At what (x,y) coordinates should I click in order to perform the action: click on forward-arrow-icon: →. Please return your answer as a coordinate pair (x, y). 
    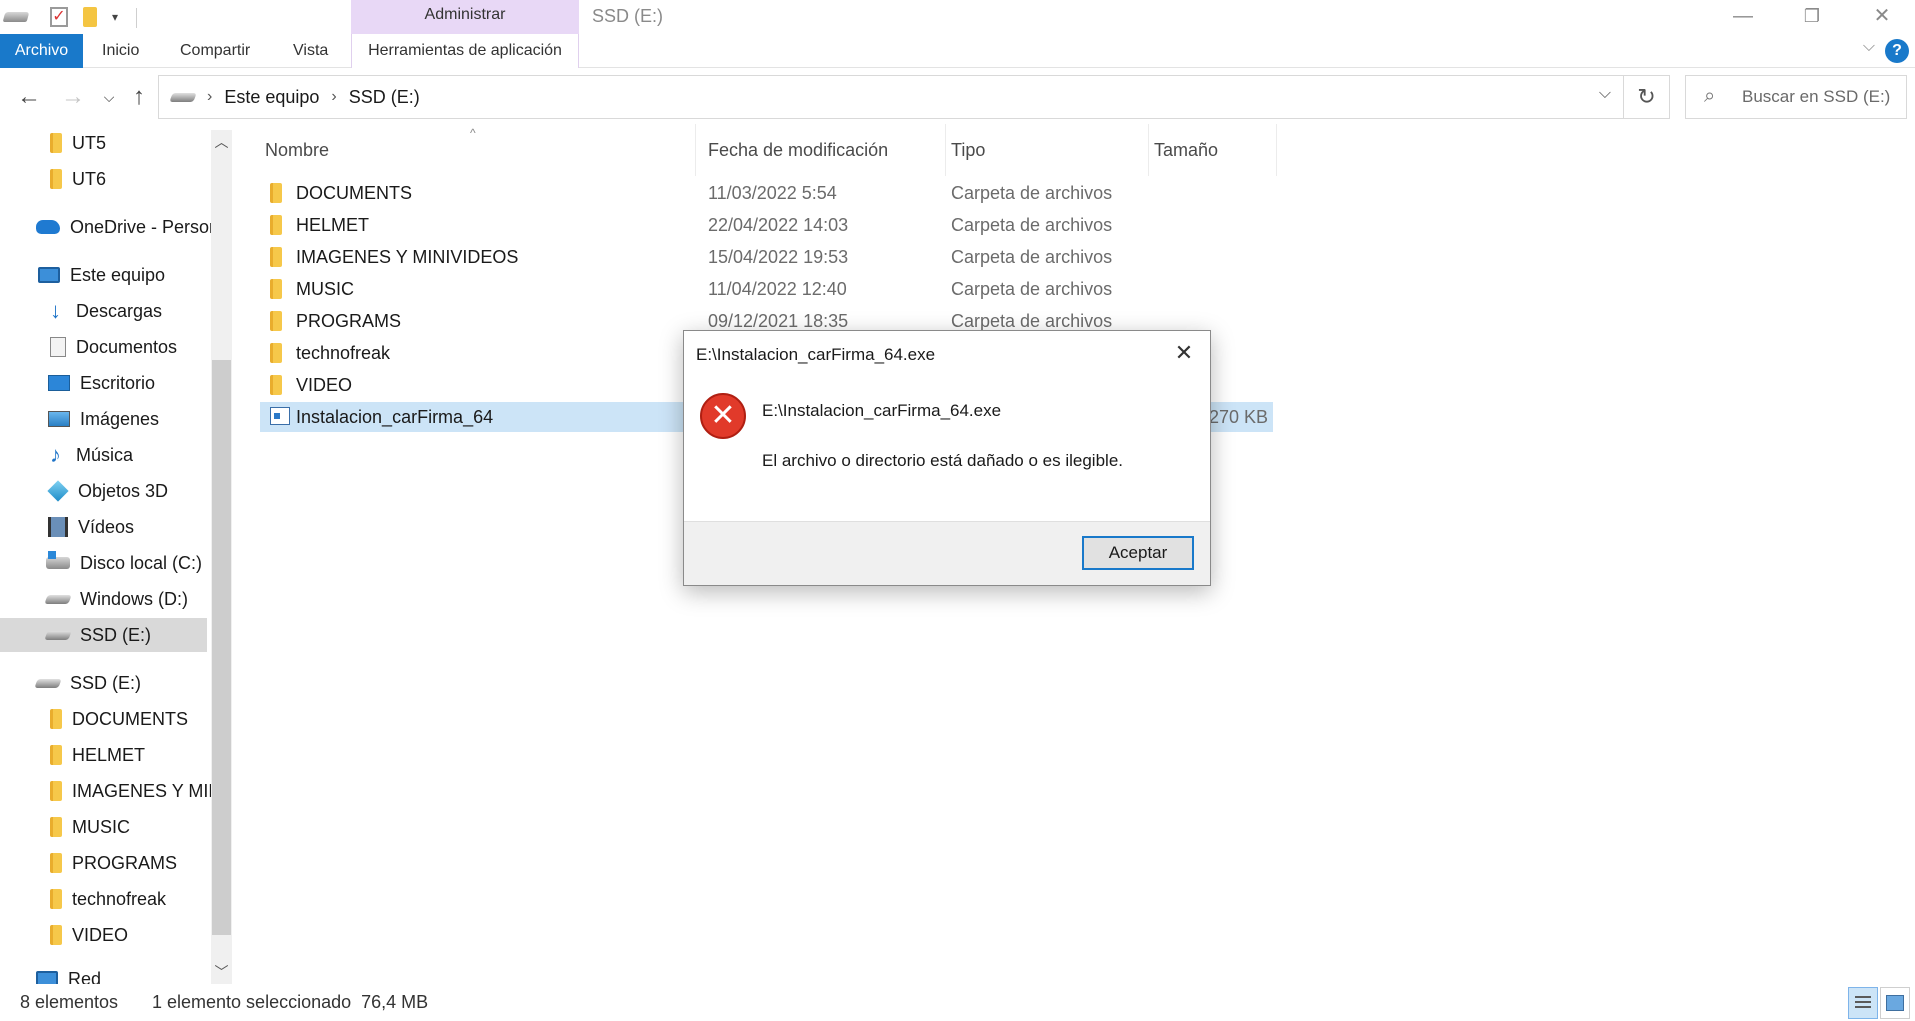
    Looking at the image, I should click on (73, 97).